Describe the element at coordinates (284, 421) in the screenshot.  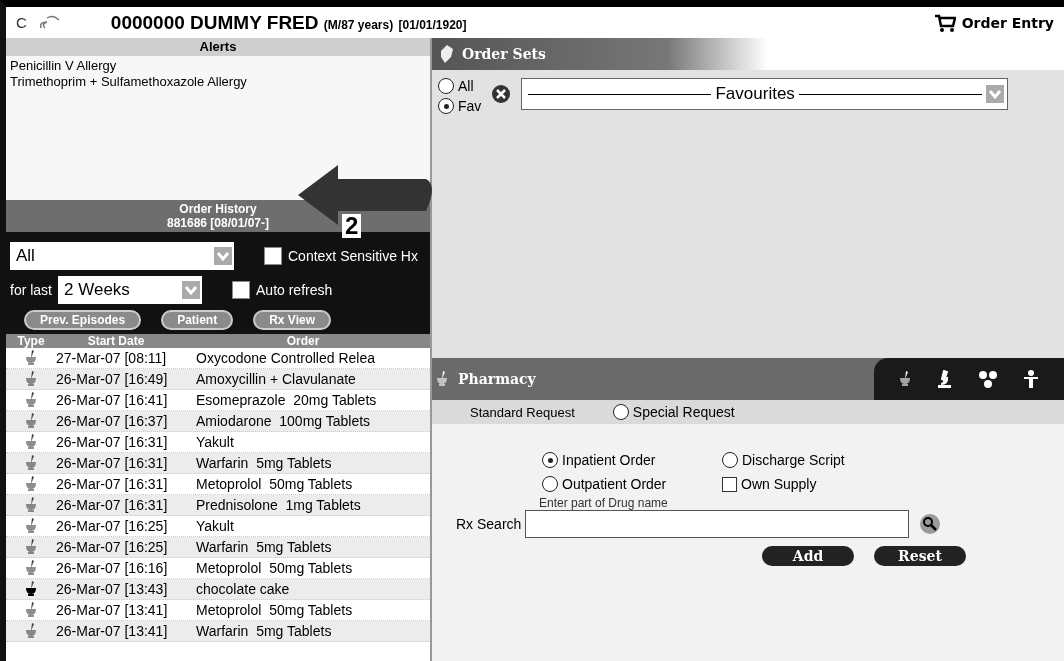
I see `order-cell-text: Amiodarone 100mg Tablets` at that location.